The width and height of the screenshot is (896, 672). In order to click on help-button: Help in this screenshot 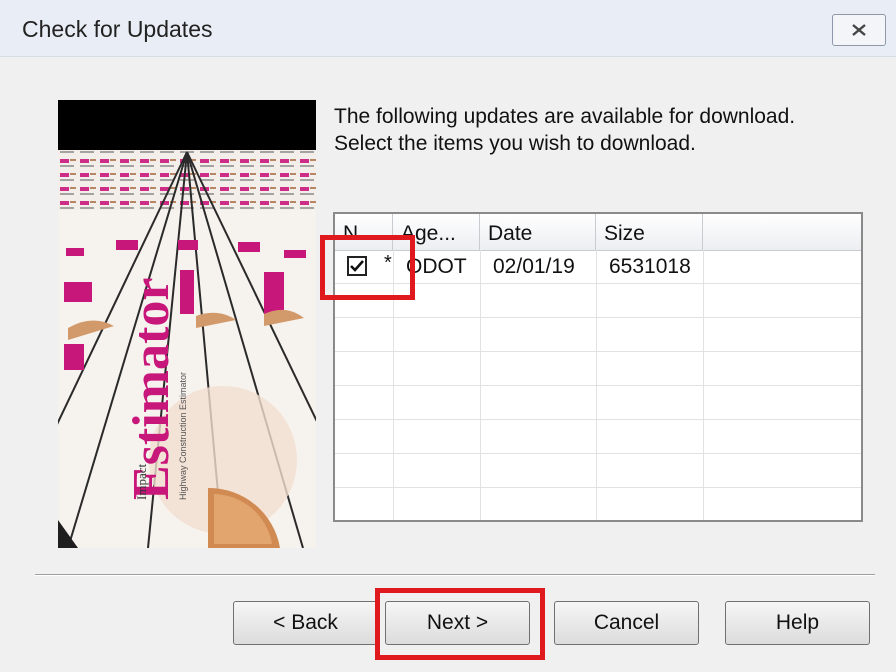, I will do `click(797, 623)`.